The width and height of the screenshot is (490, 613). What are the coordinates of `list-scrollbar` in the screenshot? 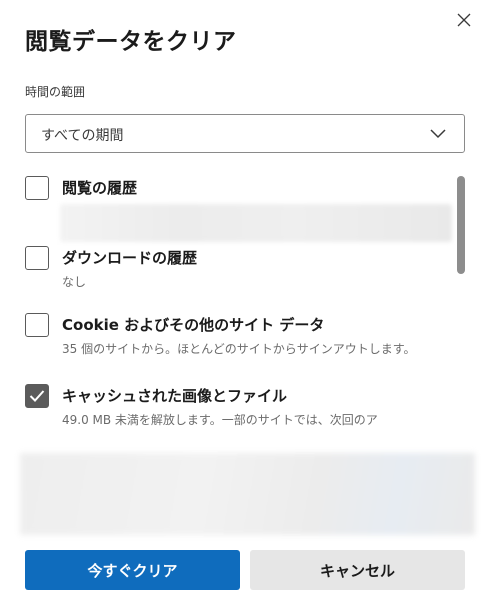 It's located at (461, 225).